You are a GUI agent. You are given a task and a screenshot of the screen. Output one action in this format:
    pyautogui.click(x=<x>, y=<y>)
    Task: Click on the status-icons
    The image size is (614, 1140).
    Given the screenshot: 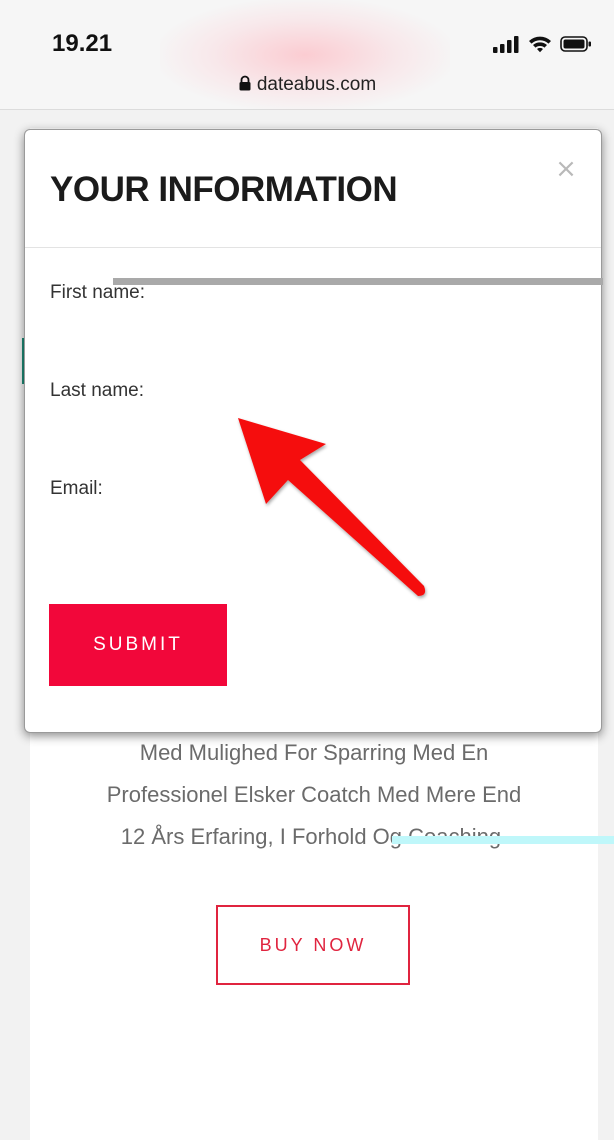 What is the action you would take?
    pyautogui.click(x=542, y=44)
    